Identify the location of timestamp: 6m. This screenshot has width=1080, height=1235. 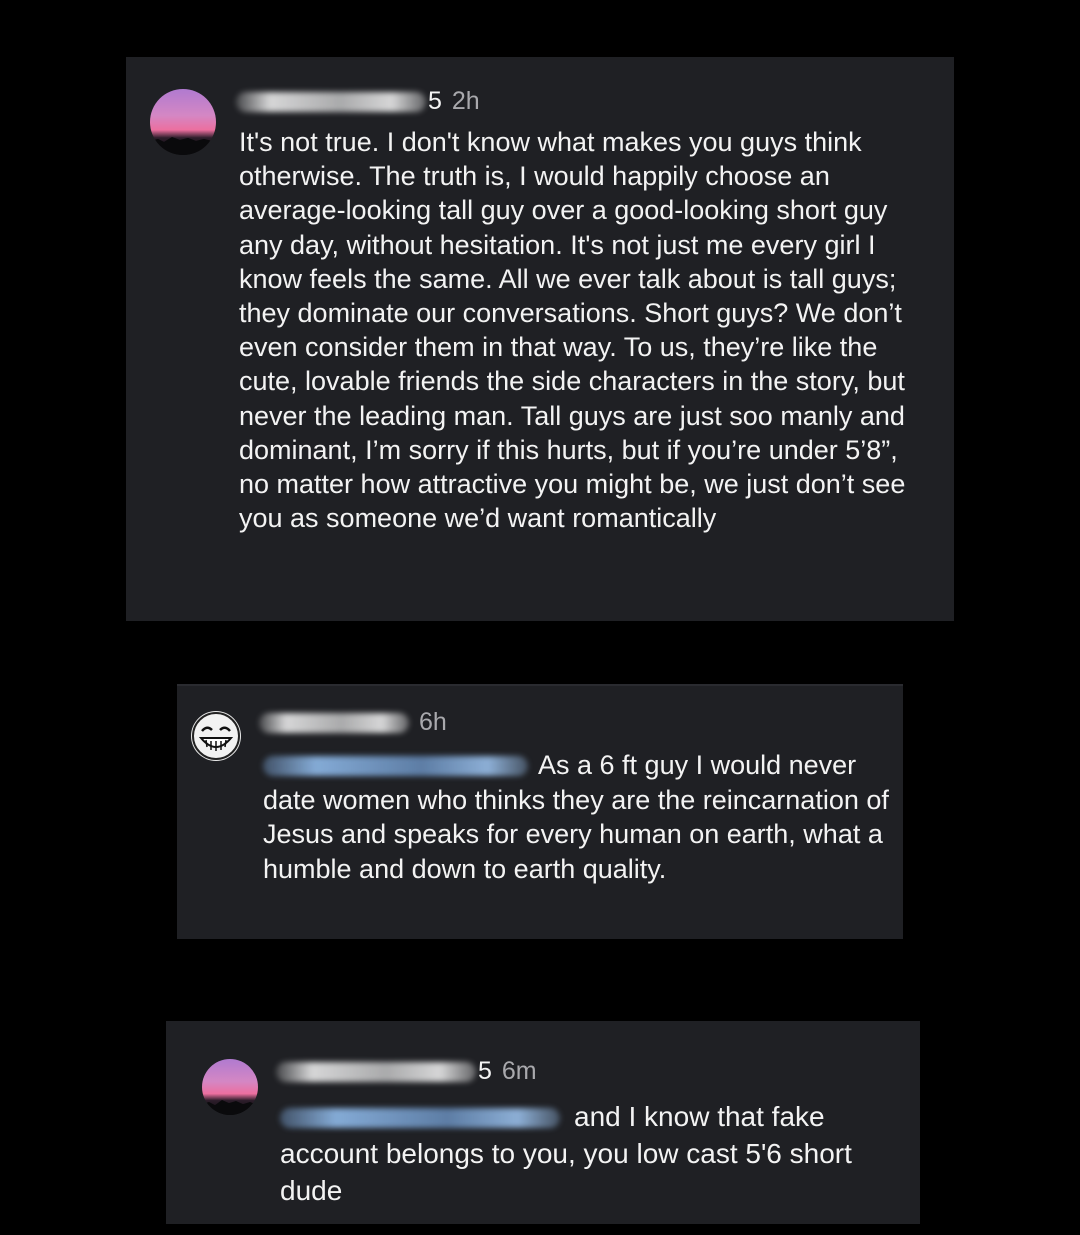
(519, 1071).